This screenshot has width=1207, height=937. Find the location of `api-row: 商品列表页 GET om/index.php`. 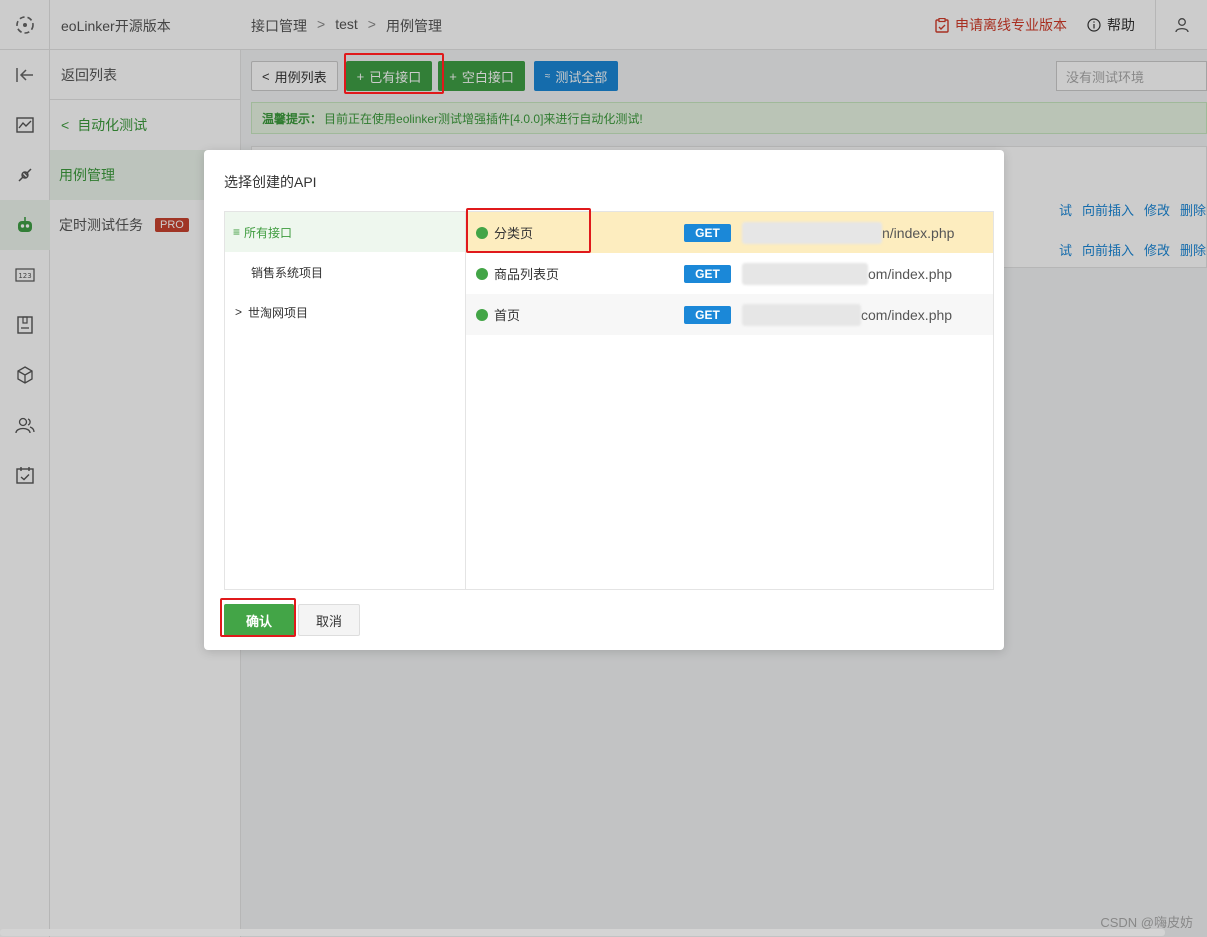

api-row: 商品列表页 GET om/index.php is located at coordinates (729, 273).